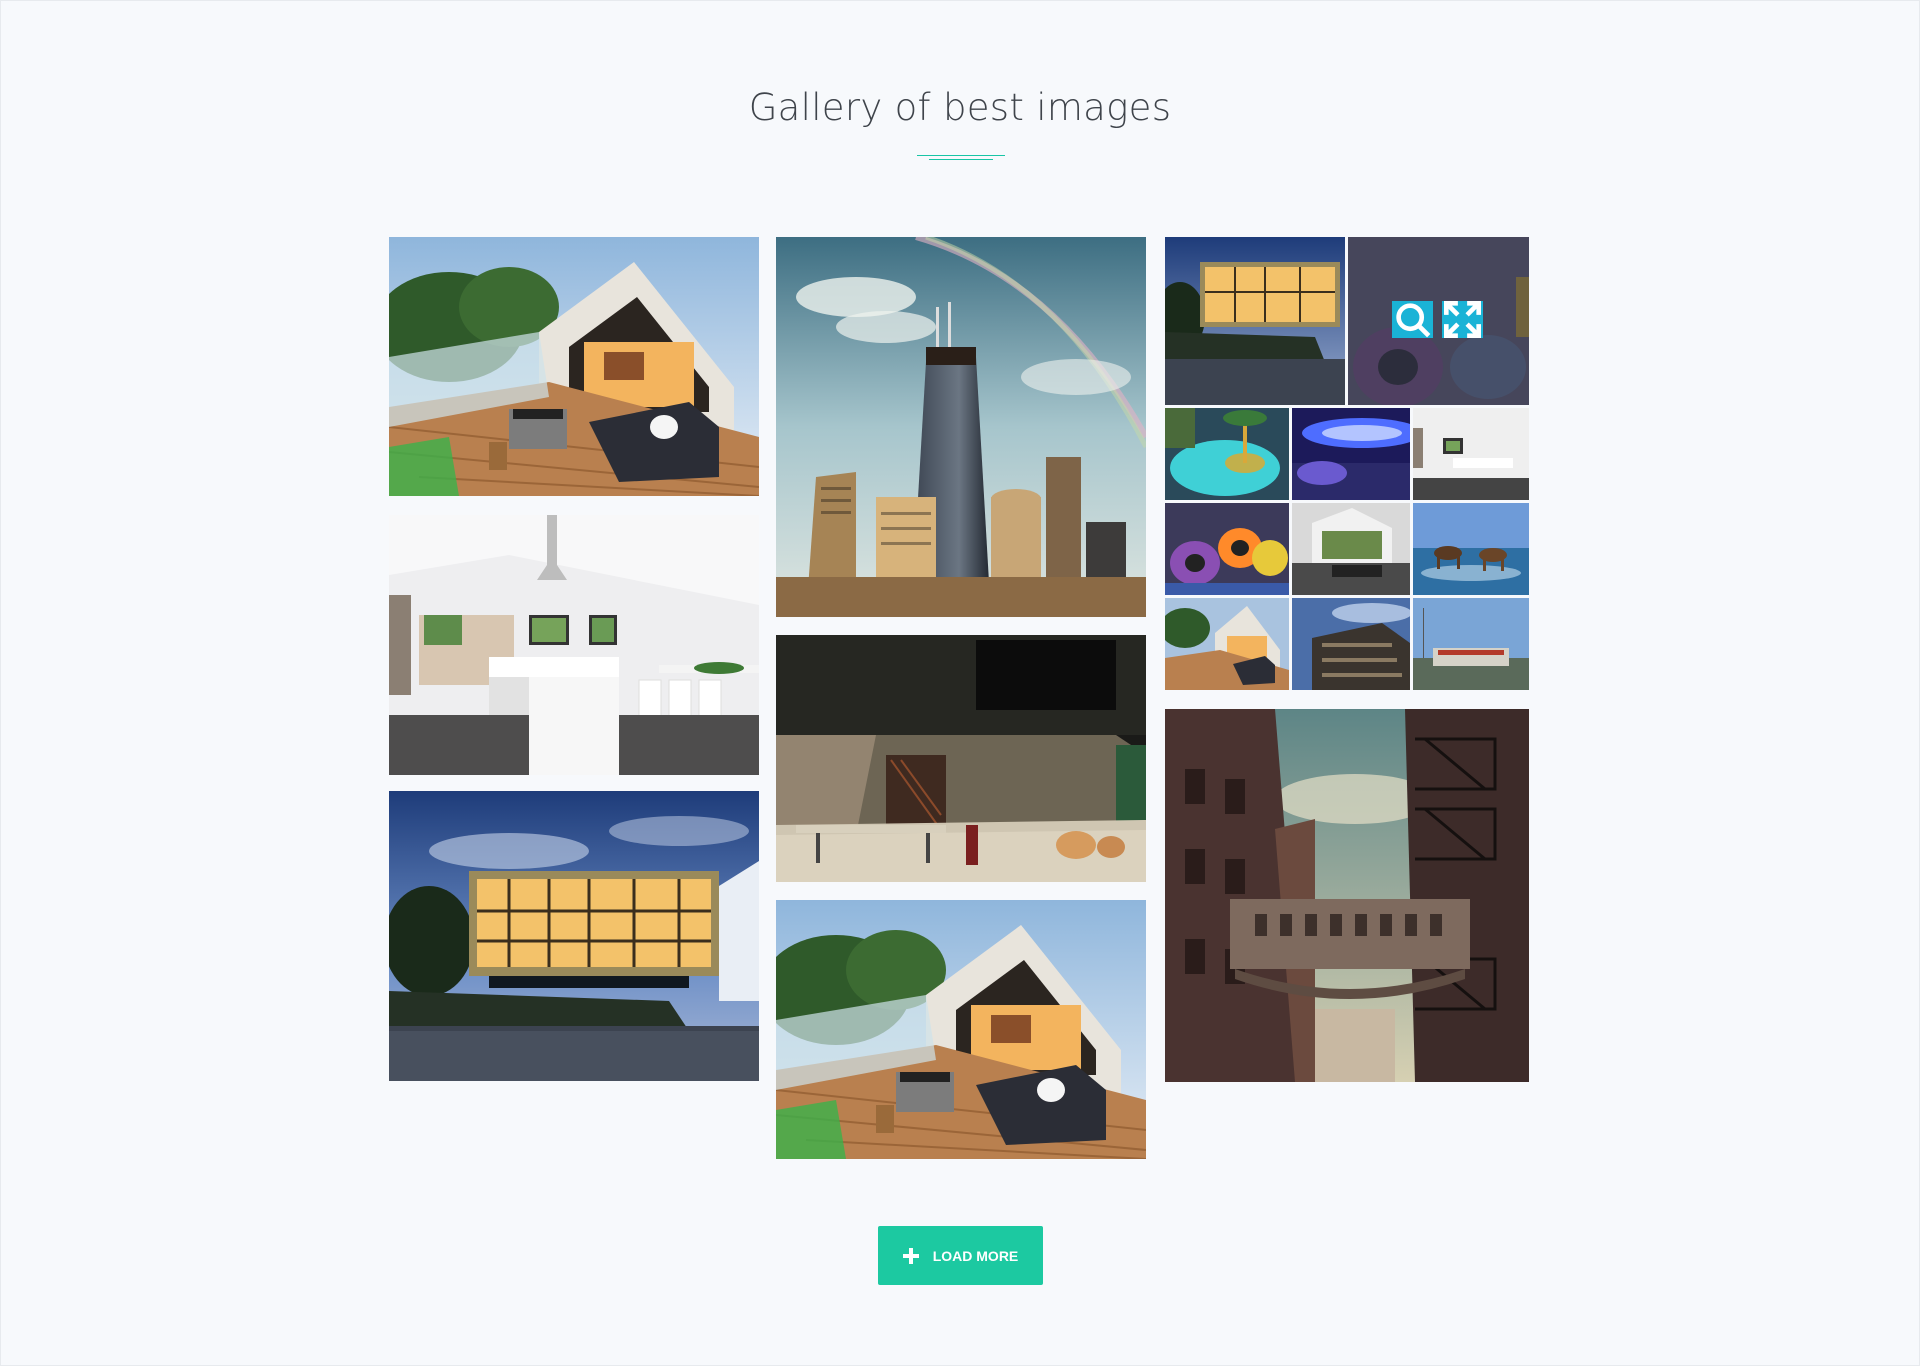 The image size is (1920, 1366). I want to click on gallery-image-dark-interior, so click(961, 758).